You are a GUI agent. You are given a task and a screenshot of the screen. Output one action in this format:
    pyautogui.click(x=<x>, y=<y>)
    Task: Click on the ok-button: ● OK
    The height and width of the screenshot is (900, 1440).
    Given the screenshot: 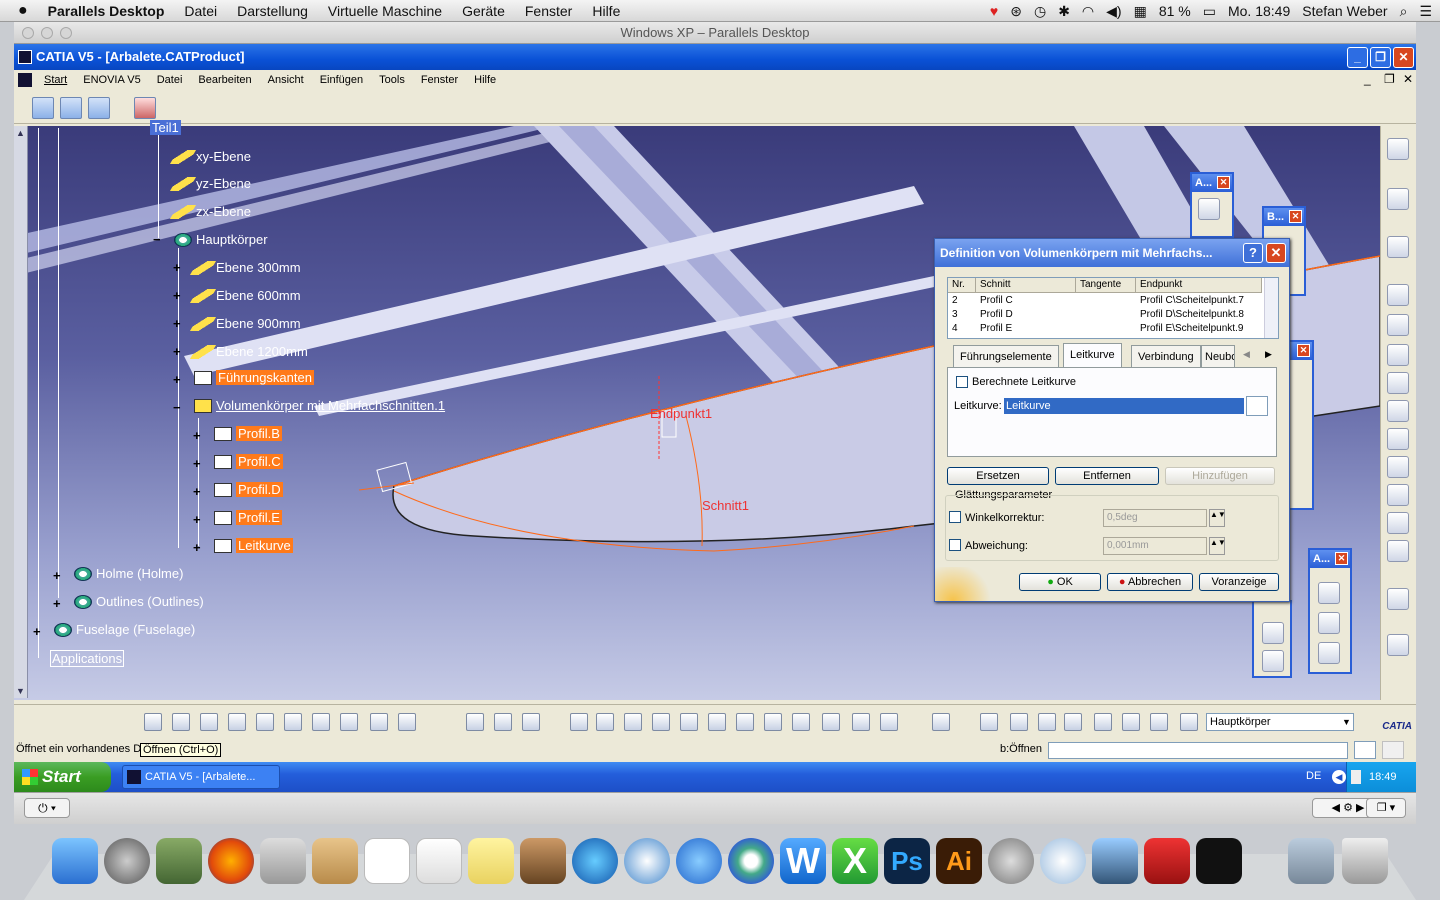 What is the action you would take?
    pyautogui.click(x=1060, y=582)
    